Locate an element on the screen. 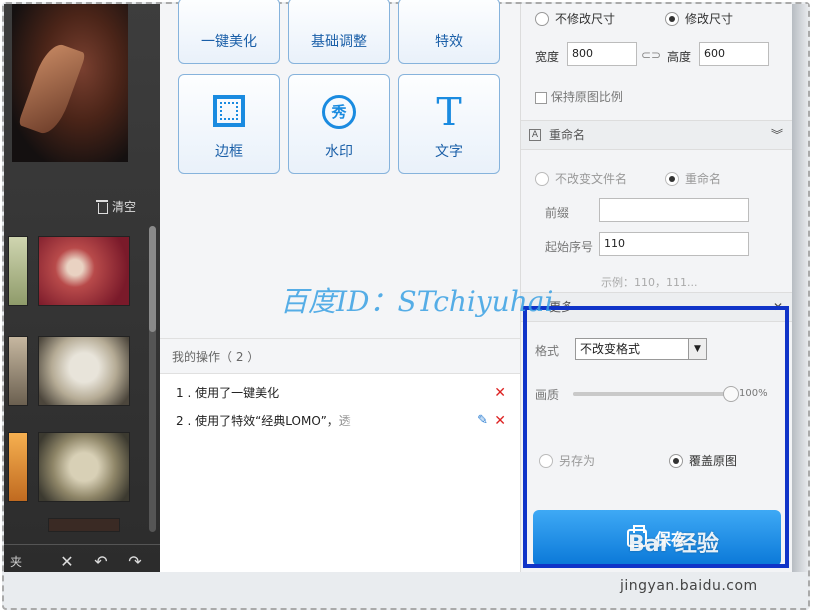 The height and width of the screenshot is (614, 814). window-edge is located at coordinates (800, 288).